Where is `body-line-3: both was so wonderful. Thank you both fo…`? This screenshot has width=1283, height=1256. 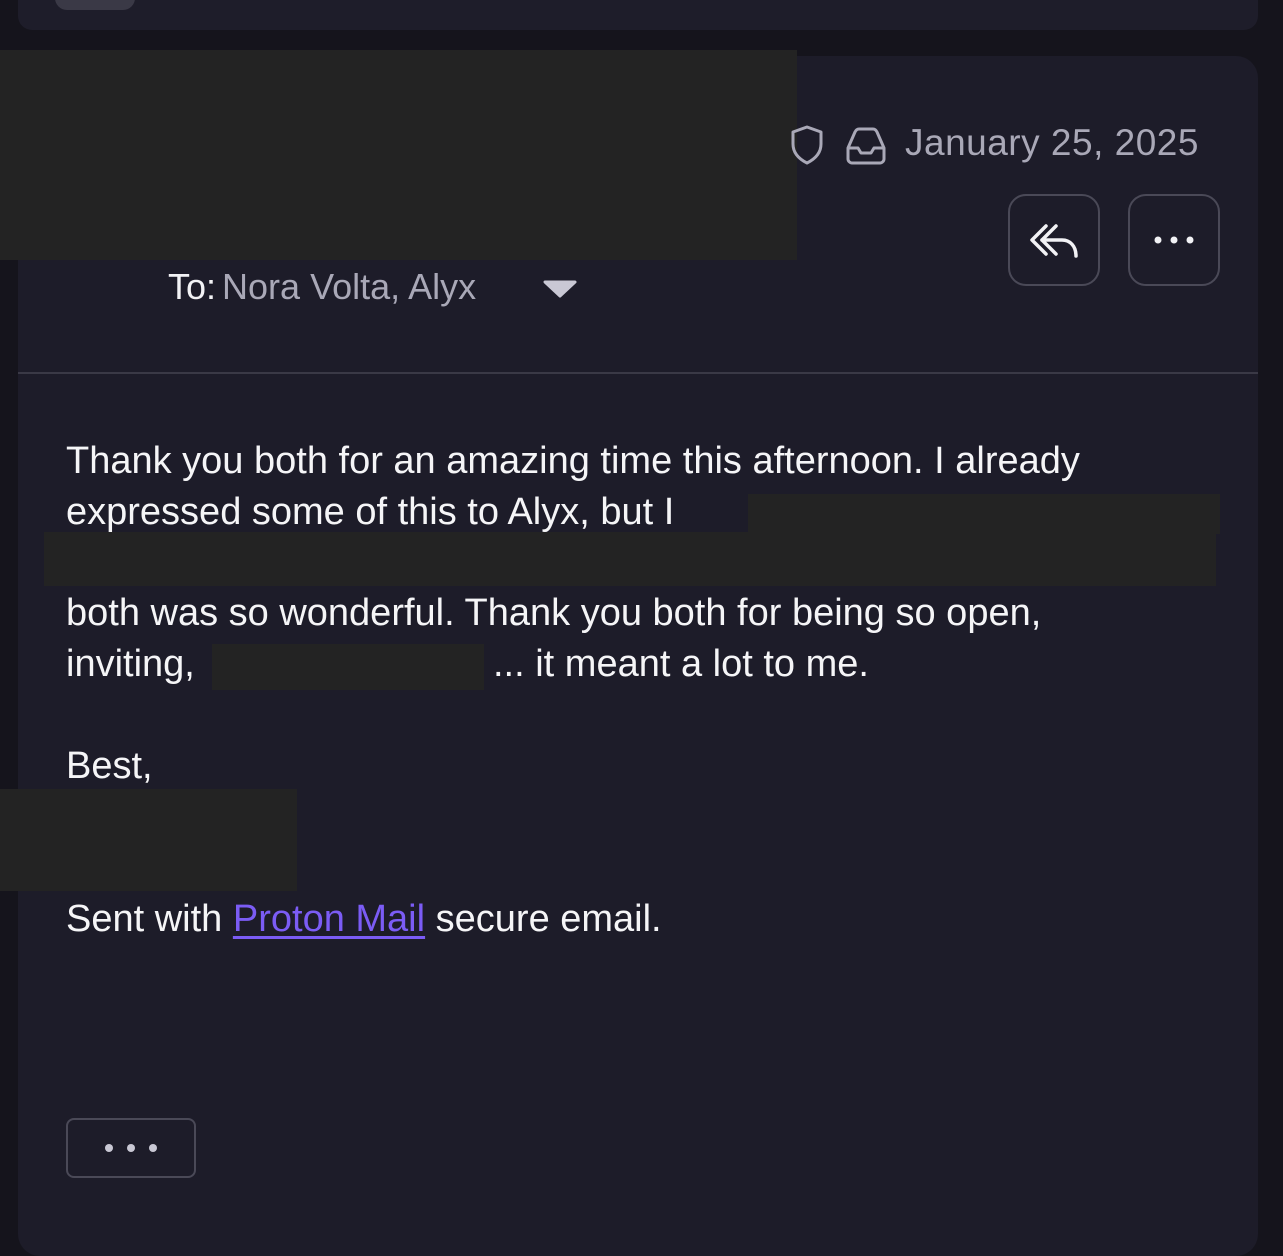
body-line-3: both was so wonderful. Thank you both fo… is located at coordinates (554, 613).